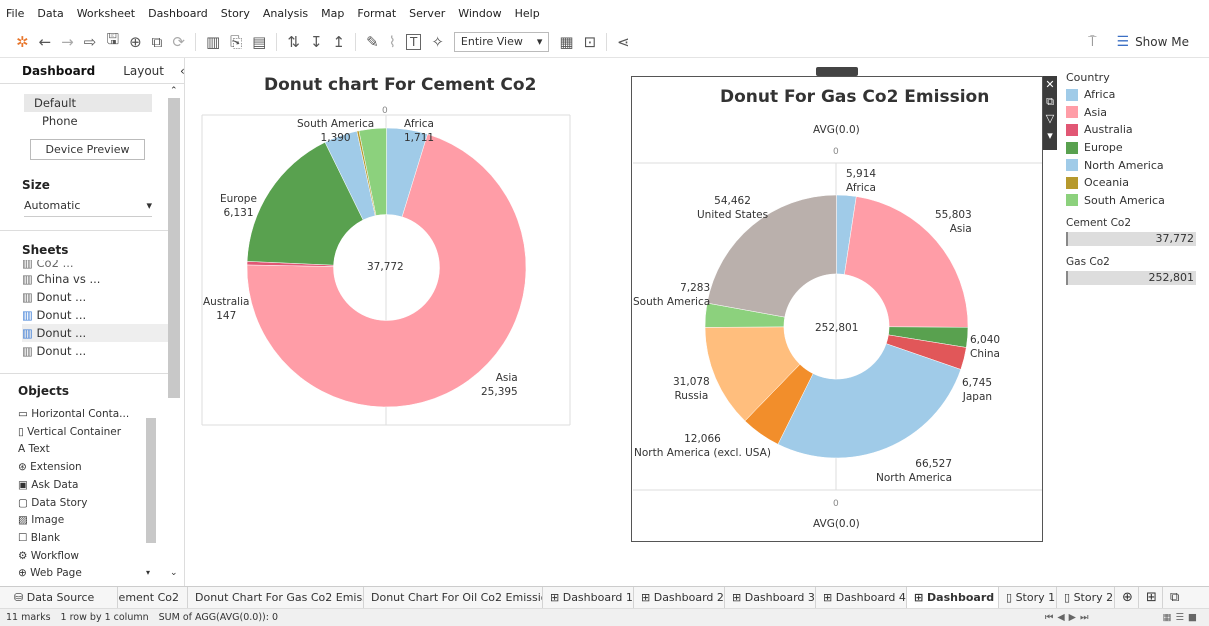  Describe the element at coordinates (539, 41) in the screenshot. I see `chevron-down-icon: ▾` at that location.